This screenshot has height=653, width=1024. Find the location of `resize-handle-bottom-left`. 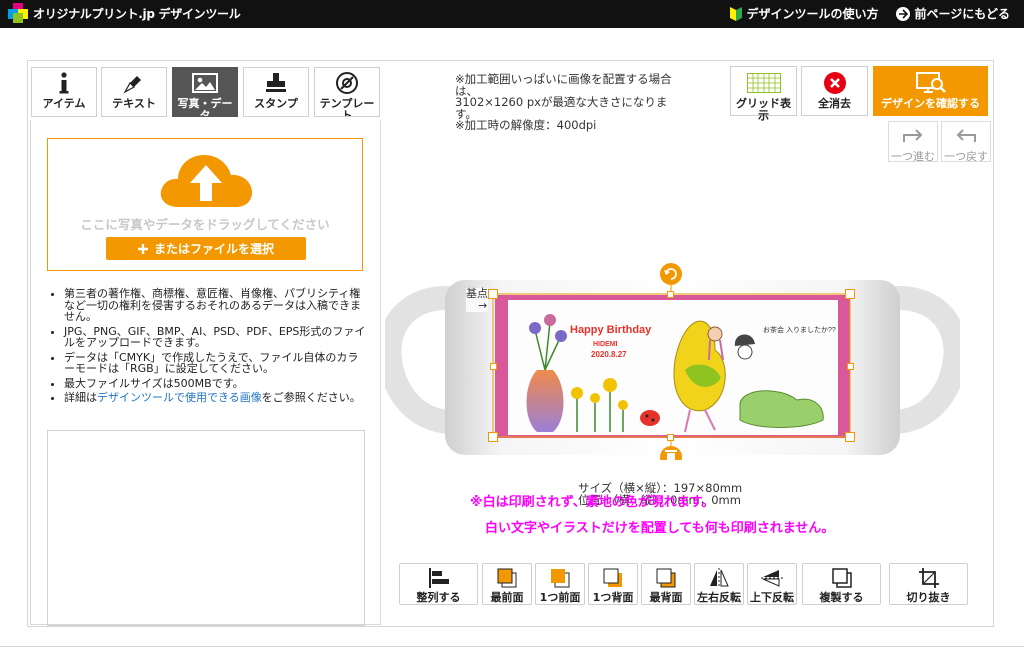

resize-handle-bottom-left is located at coordinates (493, 437).